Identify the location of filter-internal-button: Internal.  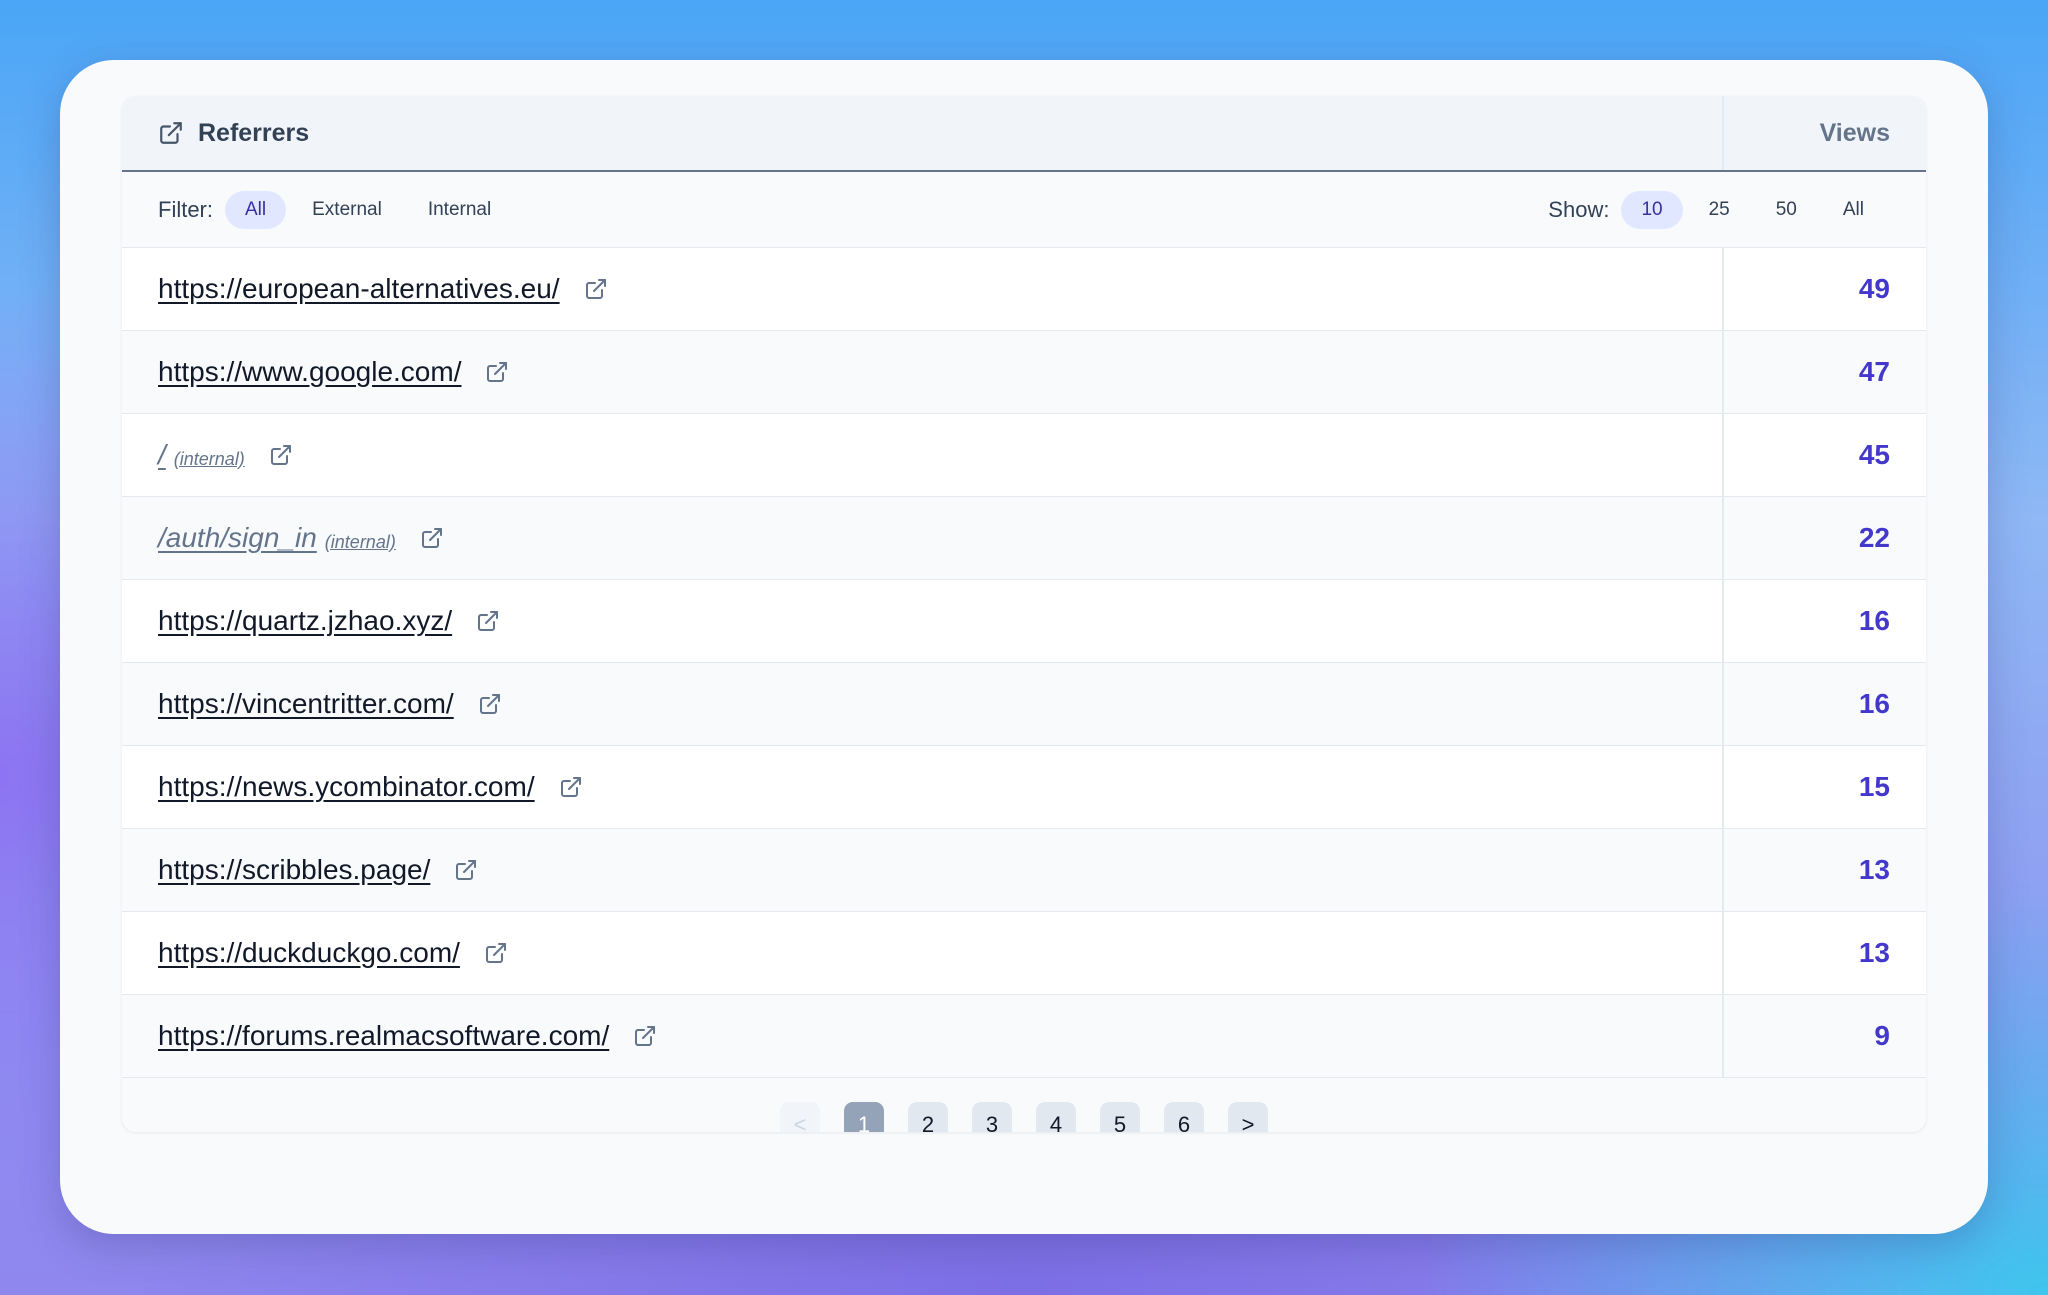
(459, 210).